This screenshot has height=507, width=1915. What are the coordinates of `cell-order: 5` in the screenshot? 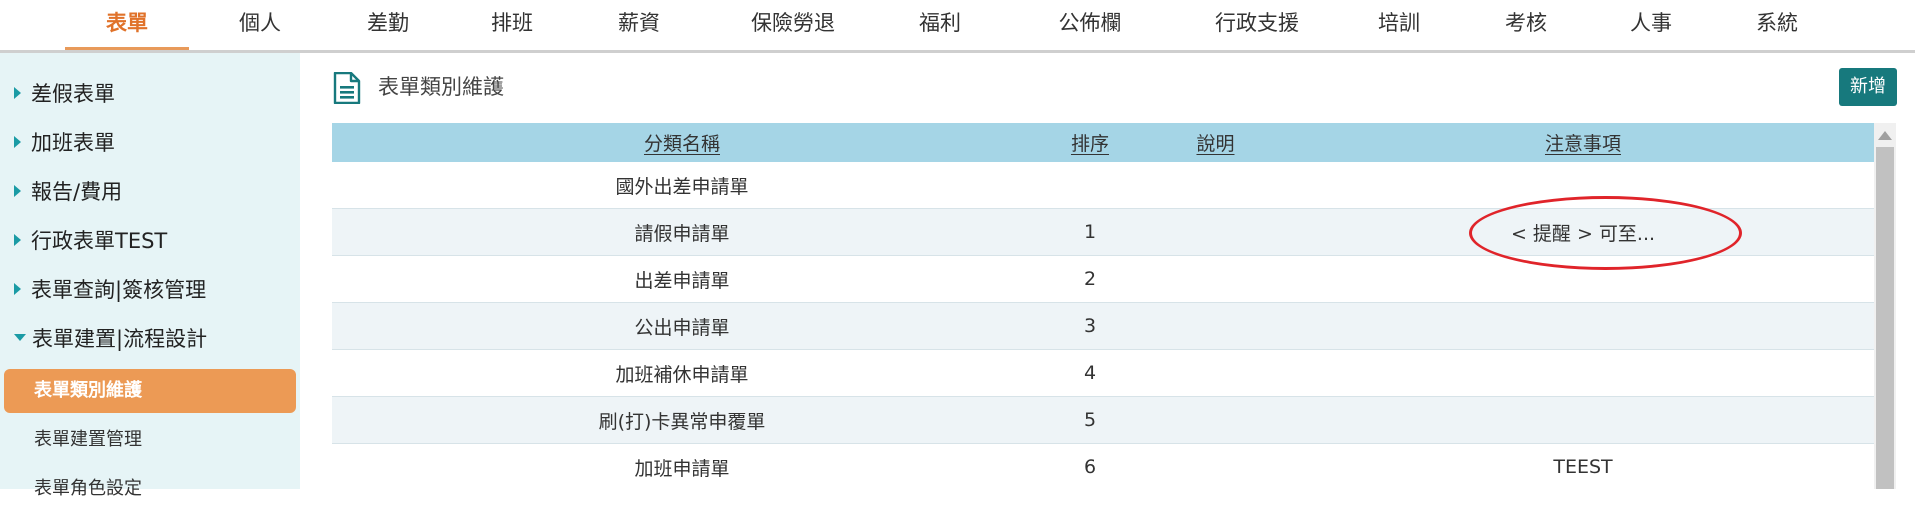 It's located at (1090, 420).